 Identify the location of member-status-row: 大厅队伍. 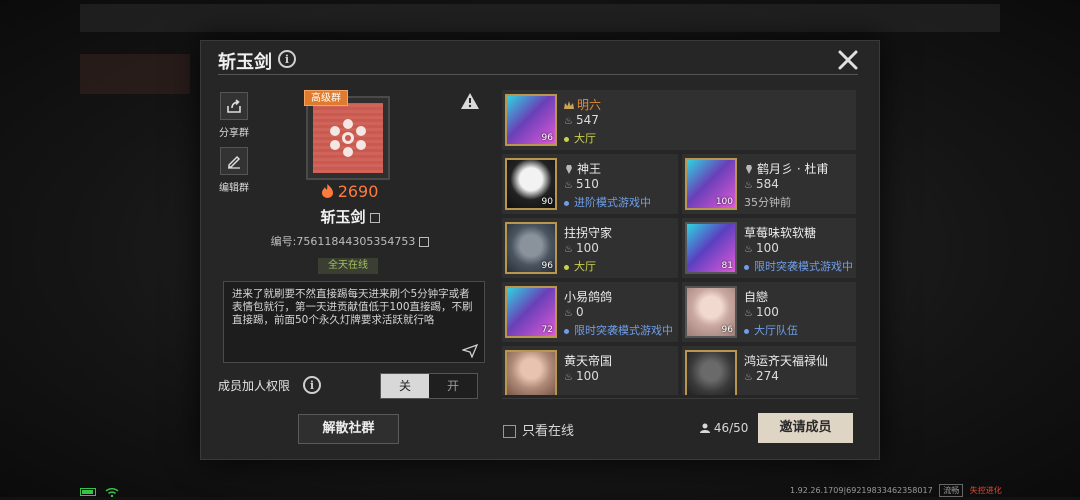
(771, 330).